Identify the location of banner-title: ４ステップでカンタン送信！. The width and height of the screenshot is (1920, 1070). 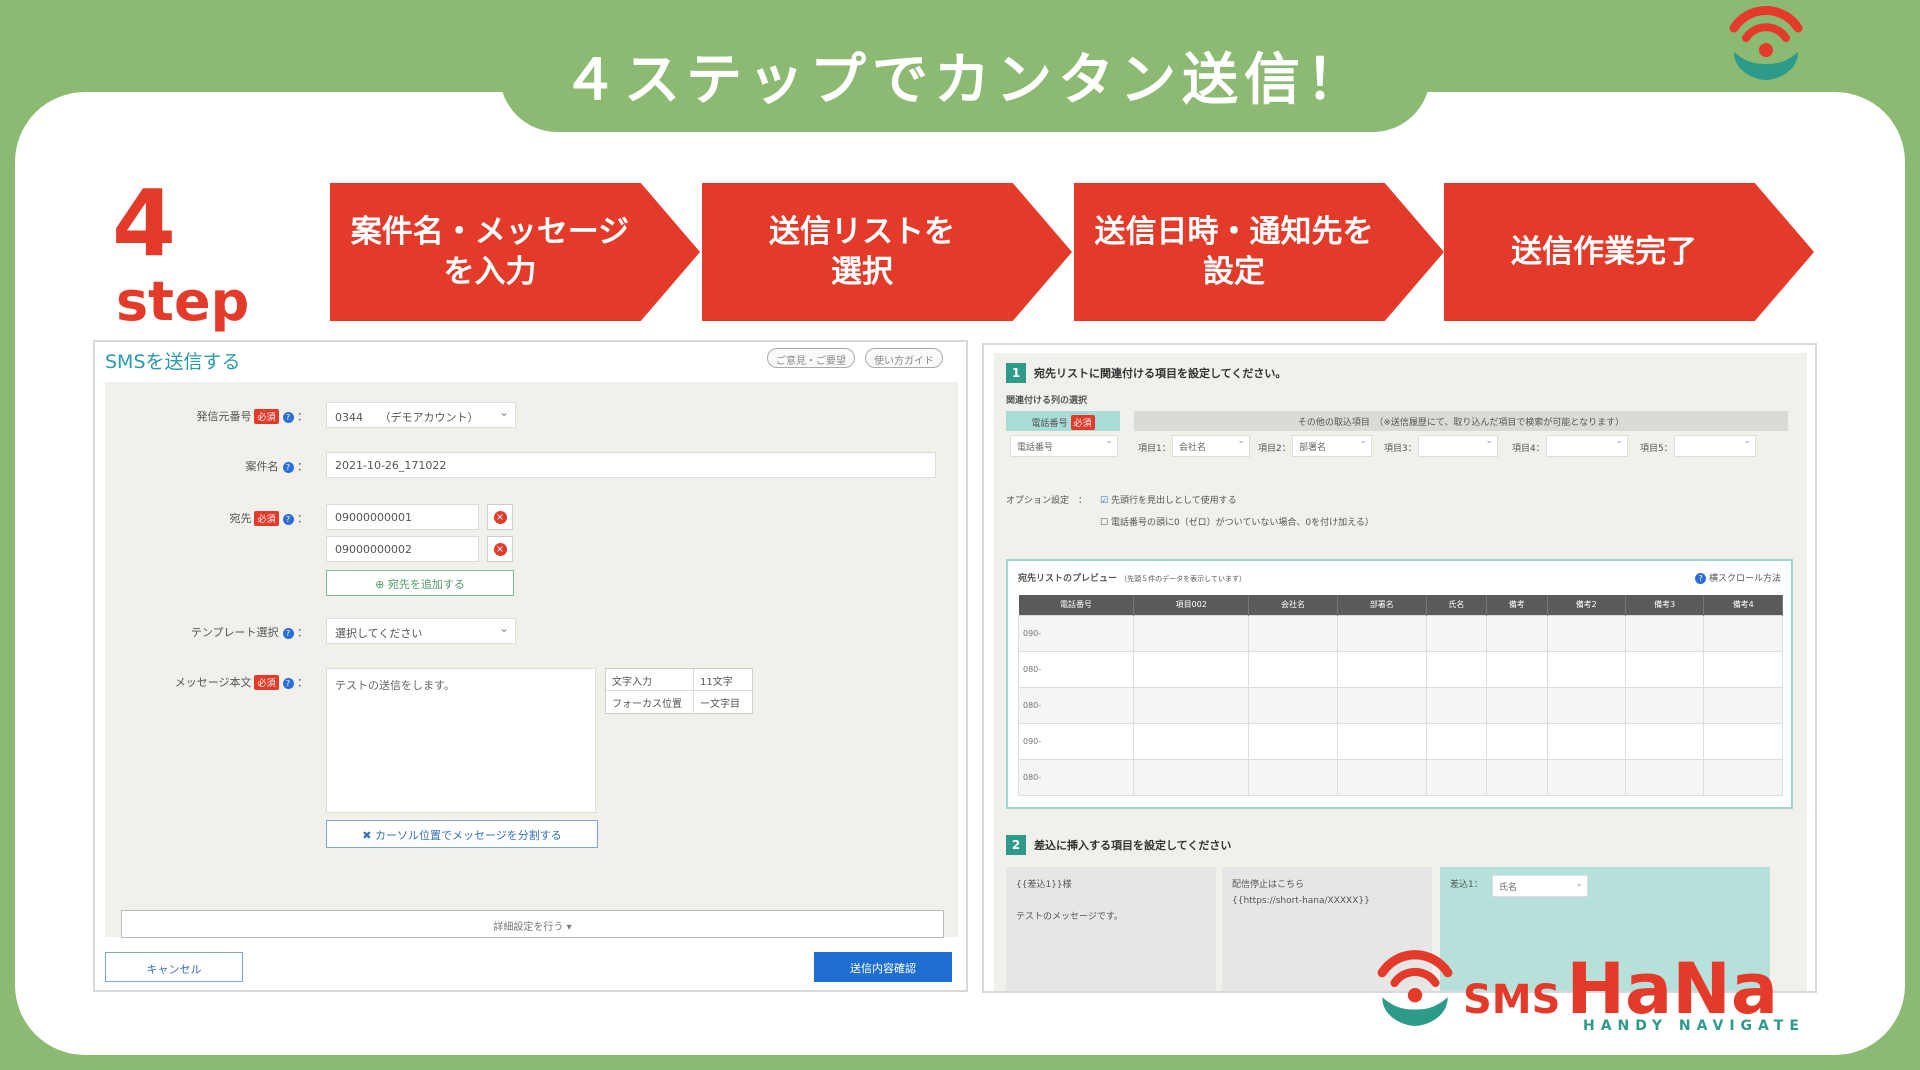
(965, 80).